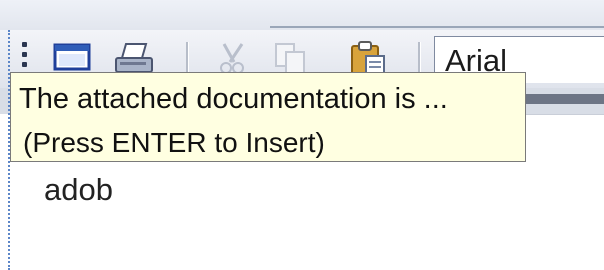 Image resolution: width=604 pixels, height=270 pixels. Describe the element at coordinates (25, 56) in the screenshot. I see `toolbar-grip-handle` at that location.